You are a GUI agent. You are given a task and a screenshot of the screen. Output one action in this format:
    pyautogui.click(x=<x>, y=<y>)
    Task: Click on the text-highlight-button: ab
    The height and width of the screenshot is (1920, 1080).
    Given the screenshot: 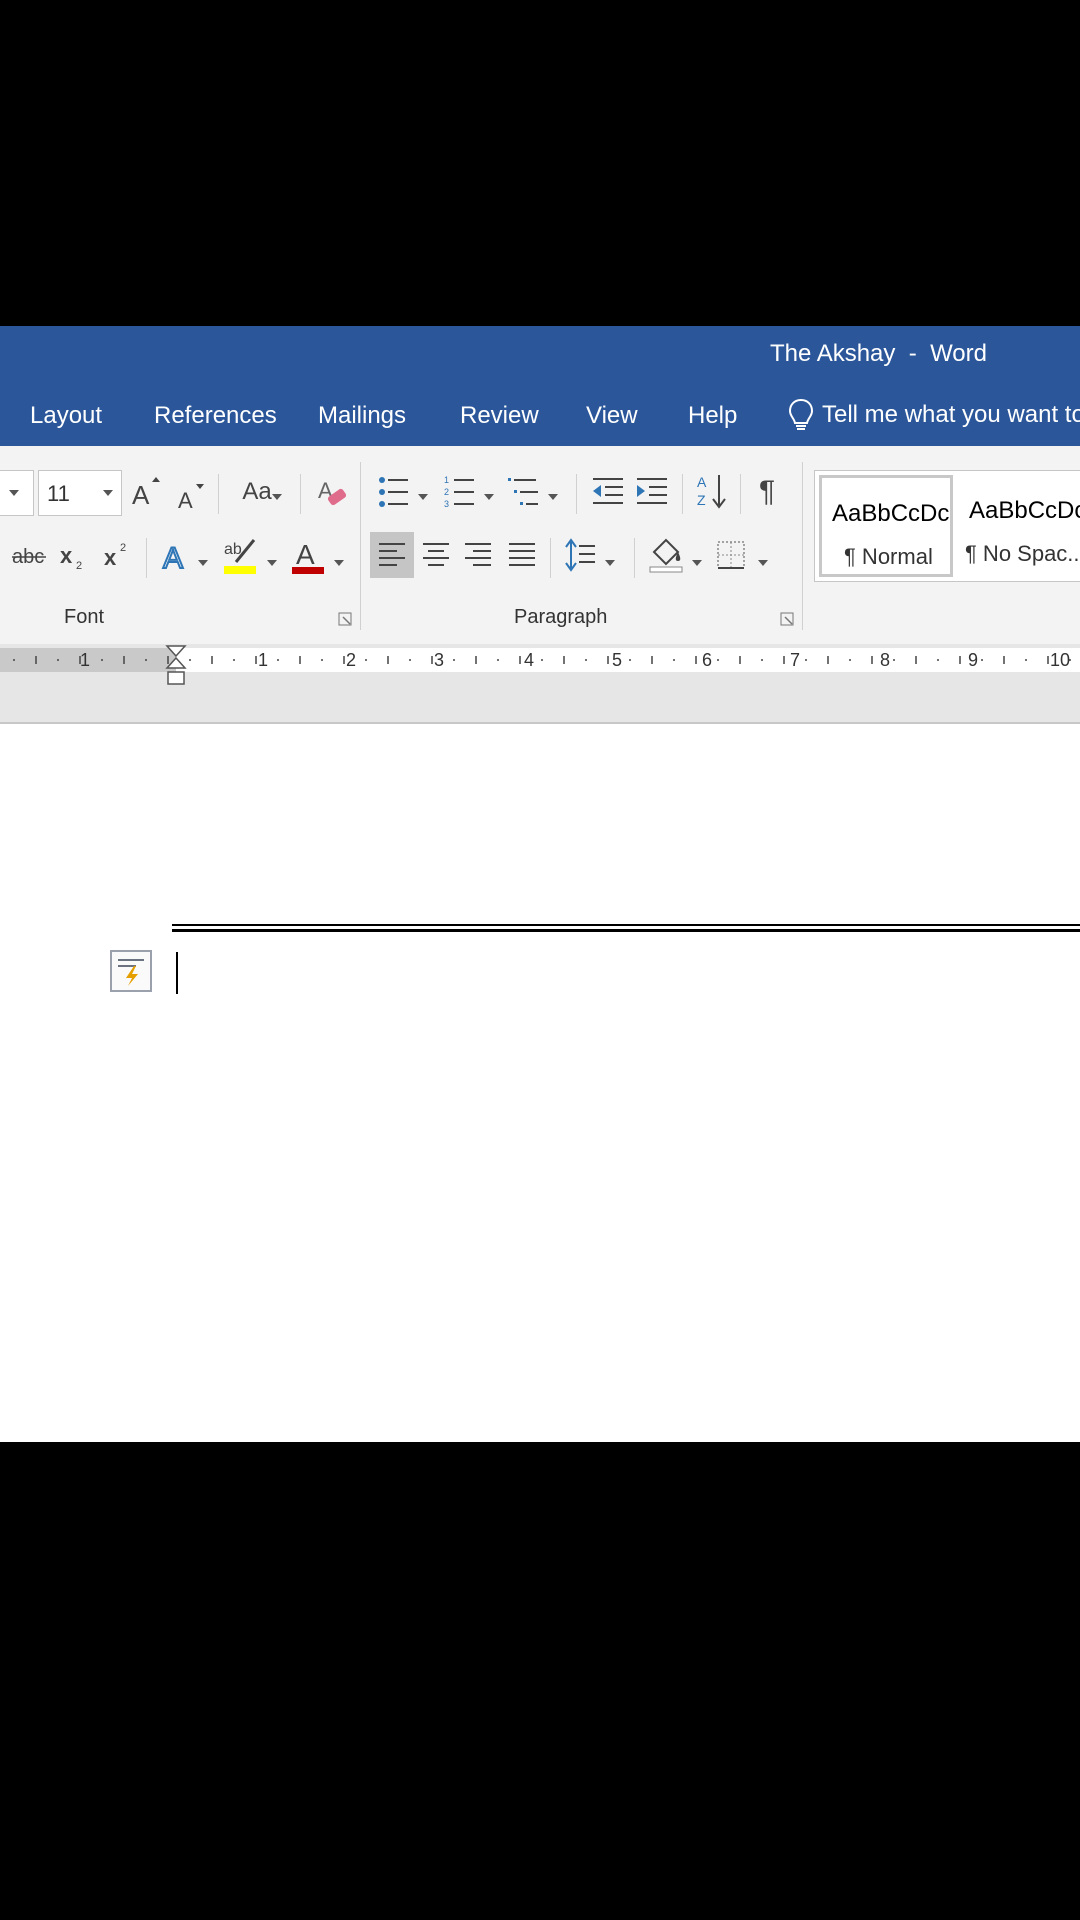 What is the action you would take?
    pyautogui.click(x=241, y=556)
    